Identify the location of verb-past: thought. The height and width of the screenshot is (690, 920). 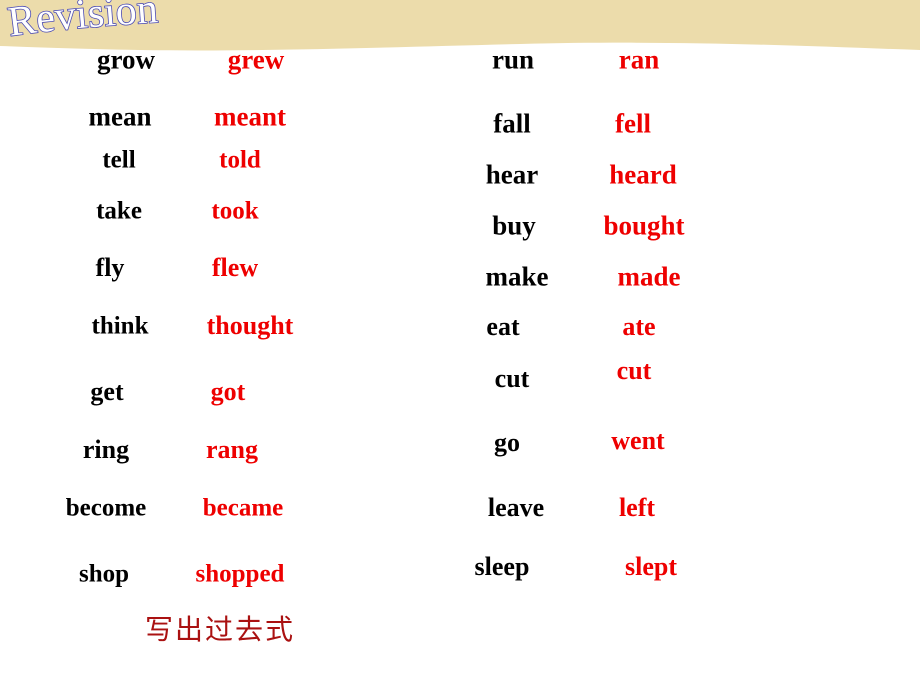
(250, 325).